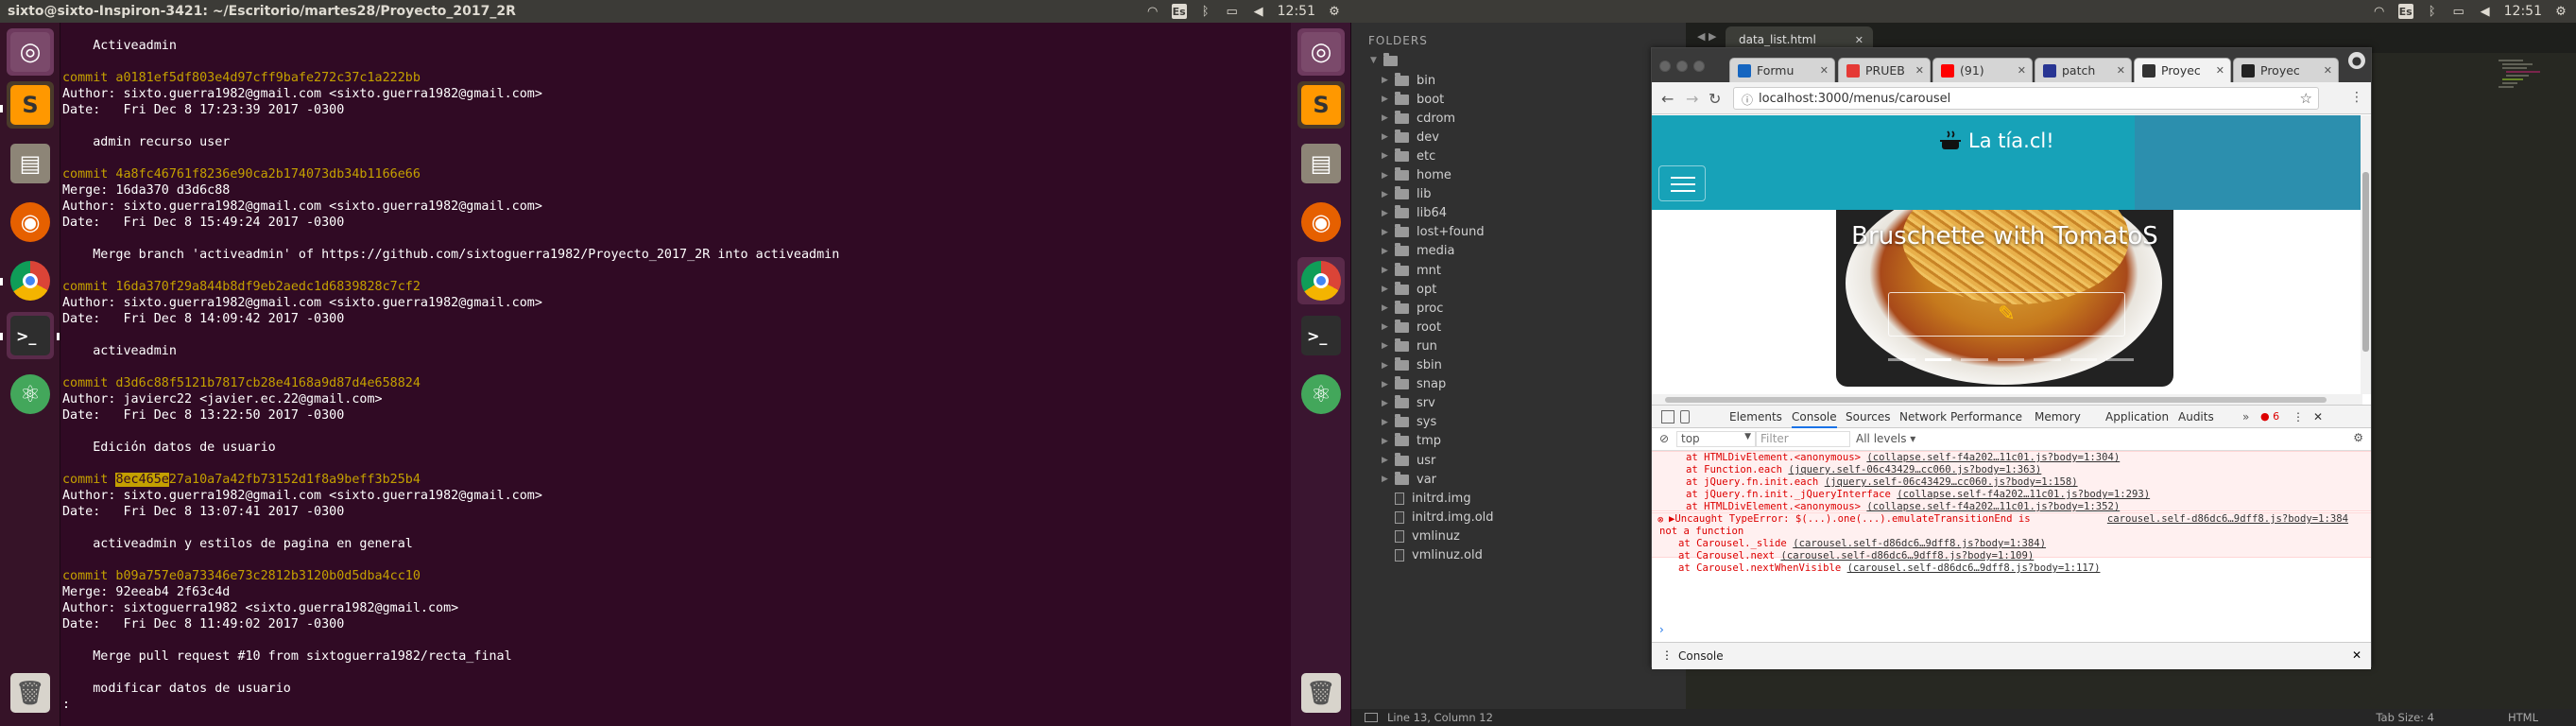 This screenshot has height=726, width=2576. What do you see at coordinates (1408, 403) in the screenshot?
I see `sidebar-folder-srv: ▶ srv` at bounding box center [1408, 403].